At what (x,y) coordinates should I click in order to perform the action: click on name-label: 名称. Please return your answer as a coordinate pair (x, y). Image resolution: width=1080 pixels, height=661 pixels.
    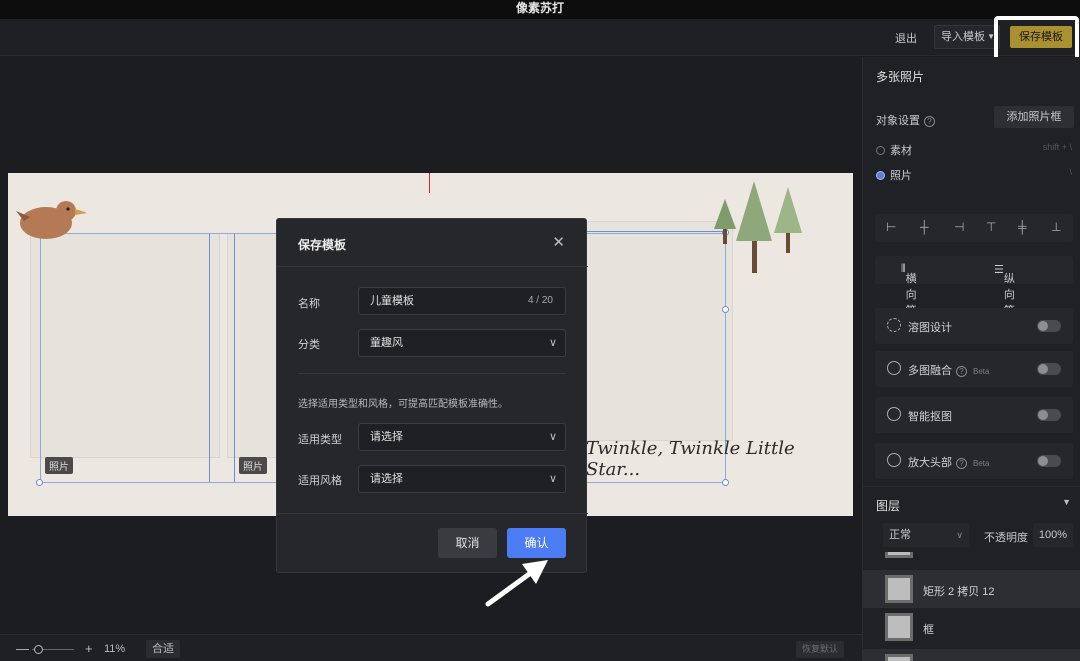
    Looking at the image, I should click on (309, 304).